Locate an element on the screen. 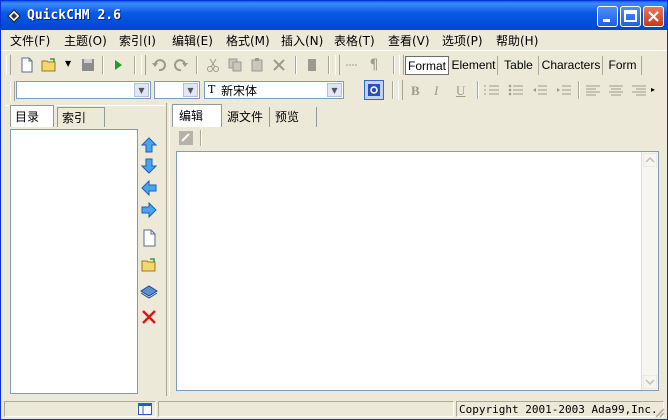 This screenshot has width=668, height=420. tab-index: 索引 is located at coordinates (81, 117).